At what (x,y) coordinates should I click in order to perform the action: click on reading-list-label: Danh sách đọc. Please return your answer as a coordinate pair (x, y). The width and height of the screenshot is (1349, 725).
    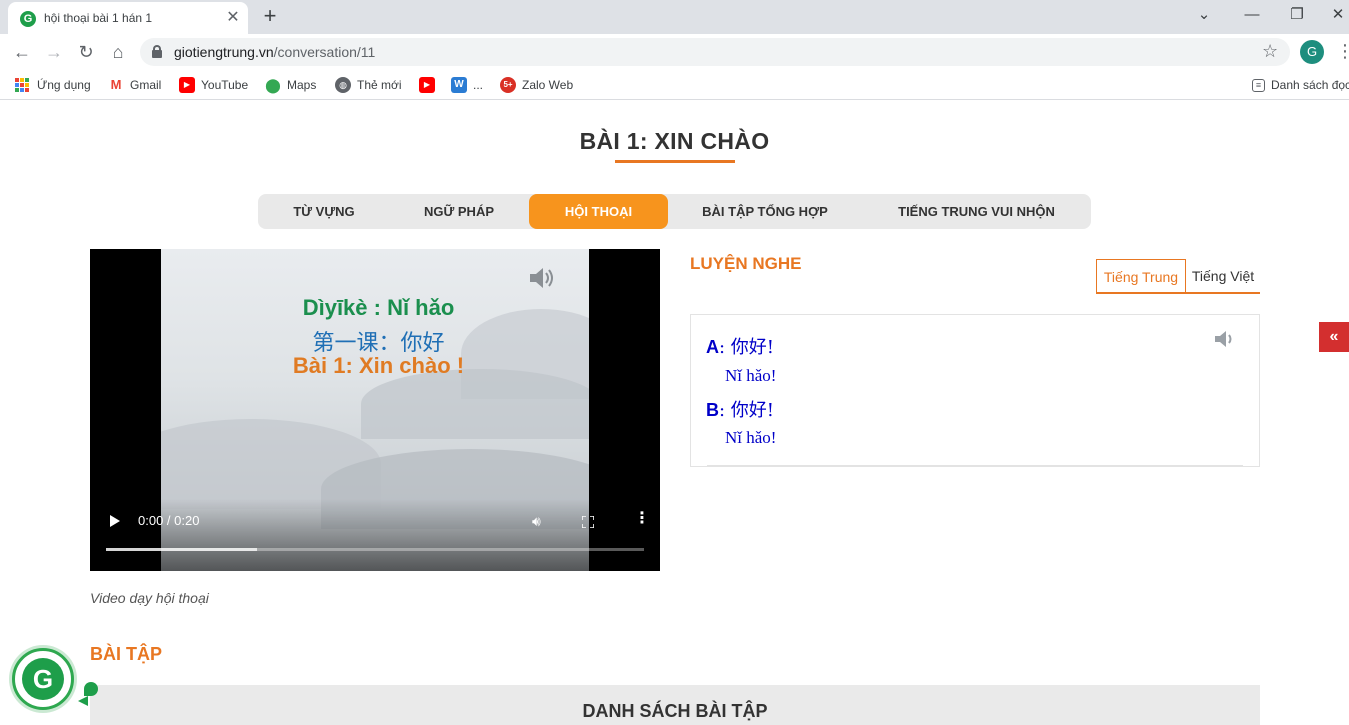
    Looking at the image, I should click on (1310, 85).